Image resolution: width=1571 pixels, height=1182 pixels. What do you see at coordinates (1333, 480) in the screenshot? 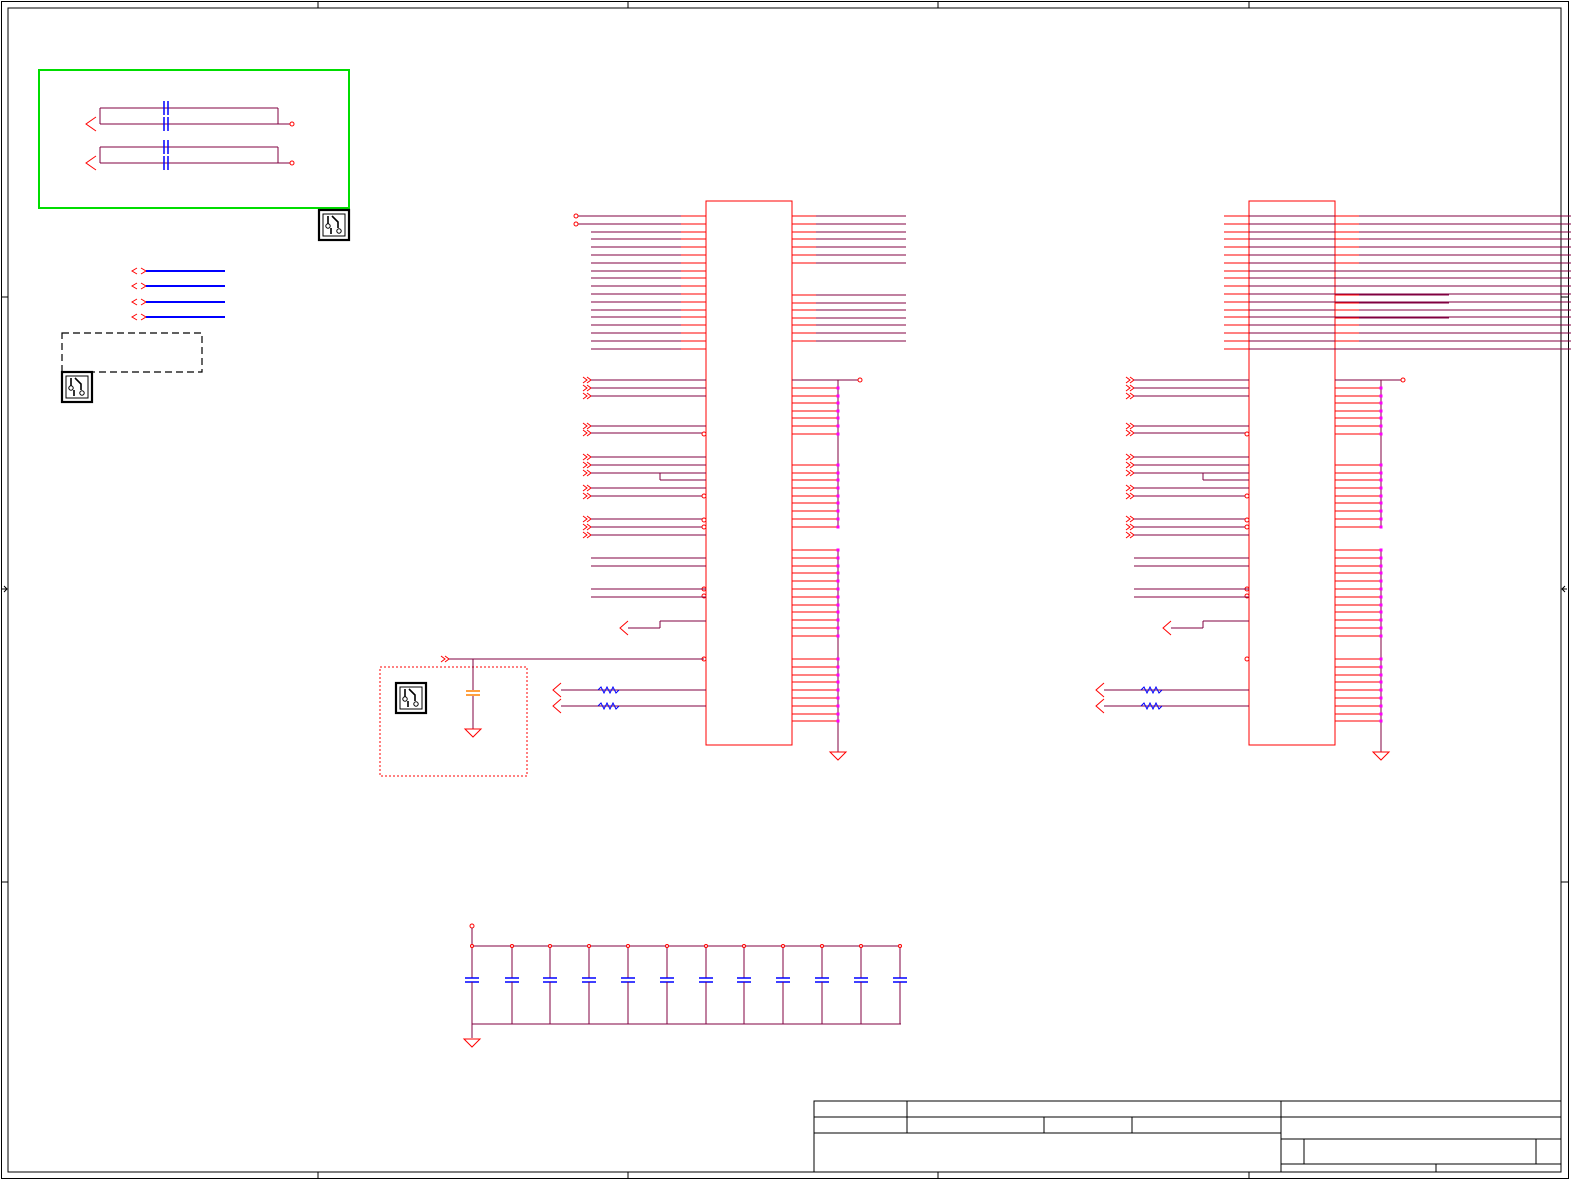
I see `connector-symbol-right` at bounding box center [1333, 480].